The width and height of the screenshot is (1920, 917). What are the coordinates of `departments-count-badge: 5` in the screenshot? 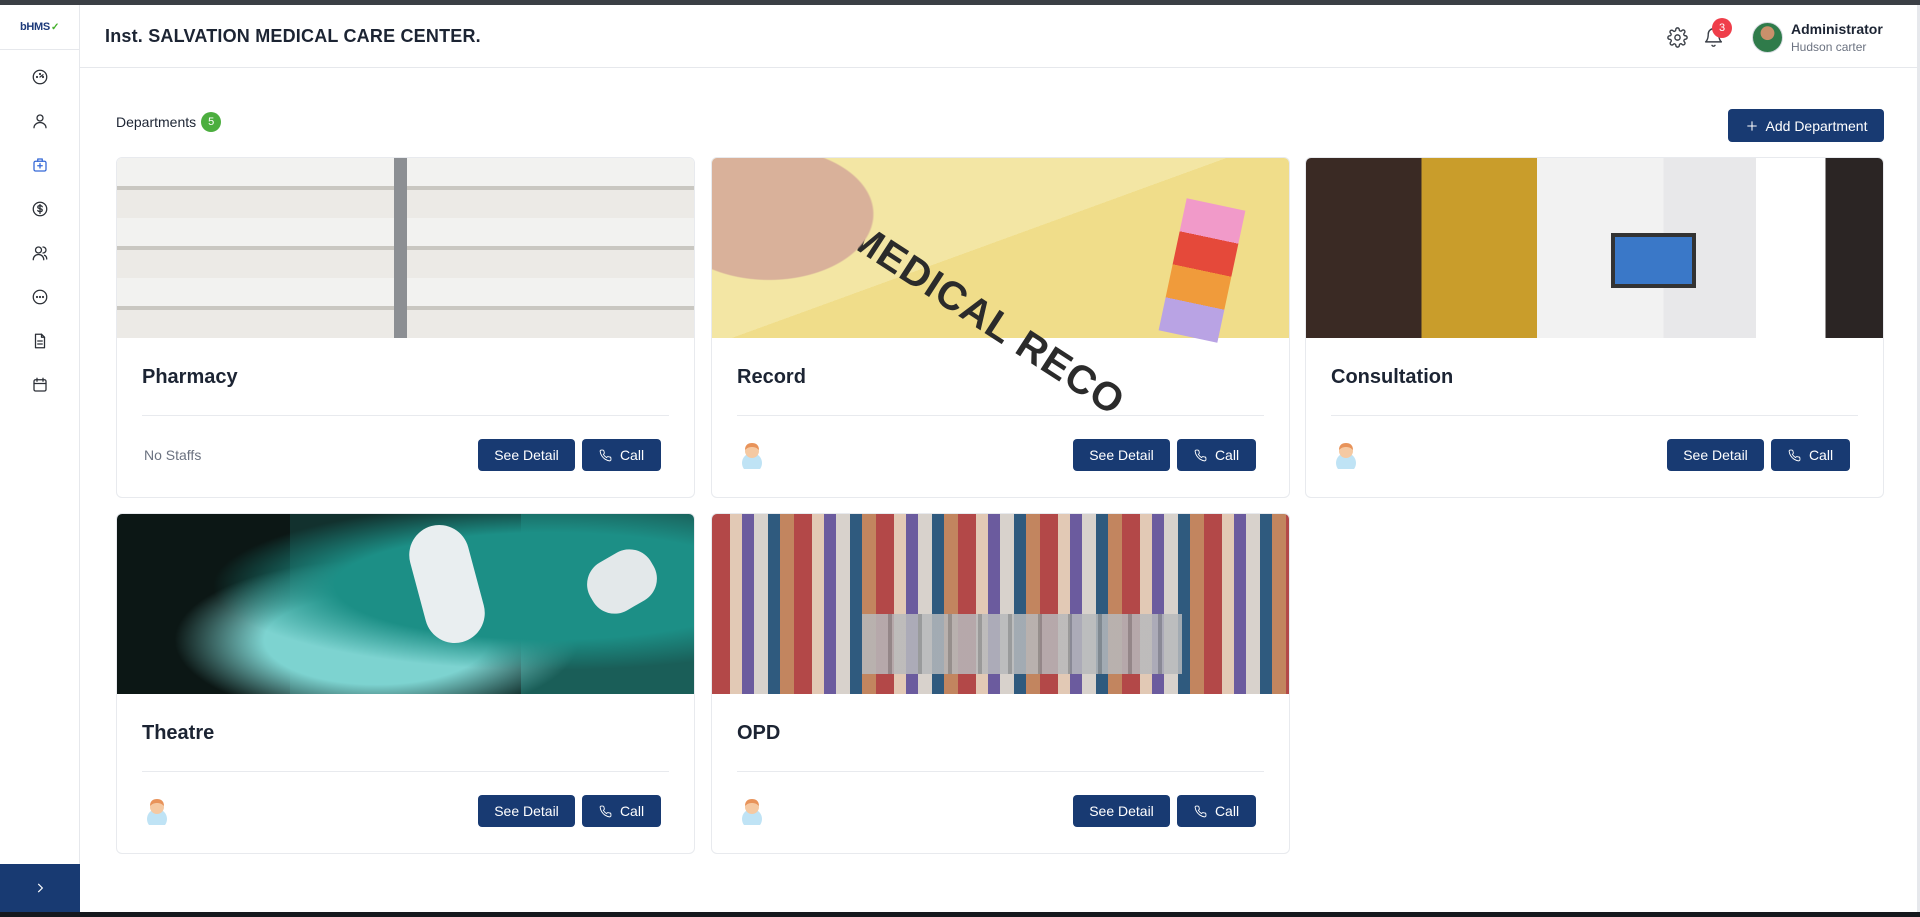 It's located at (211, 122).